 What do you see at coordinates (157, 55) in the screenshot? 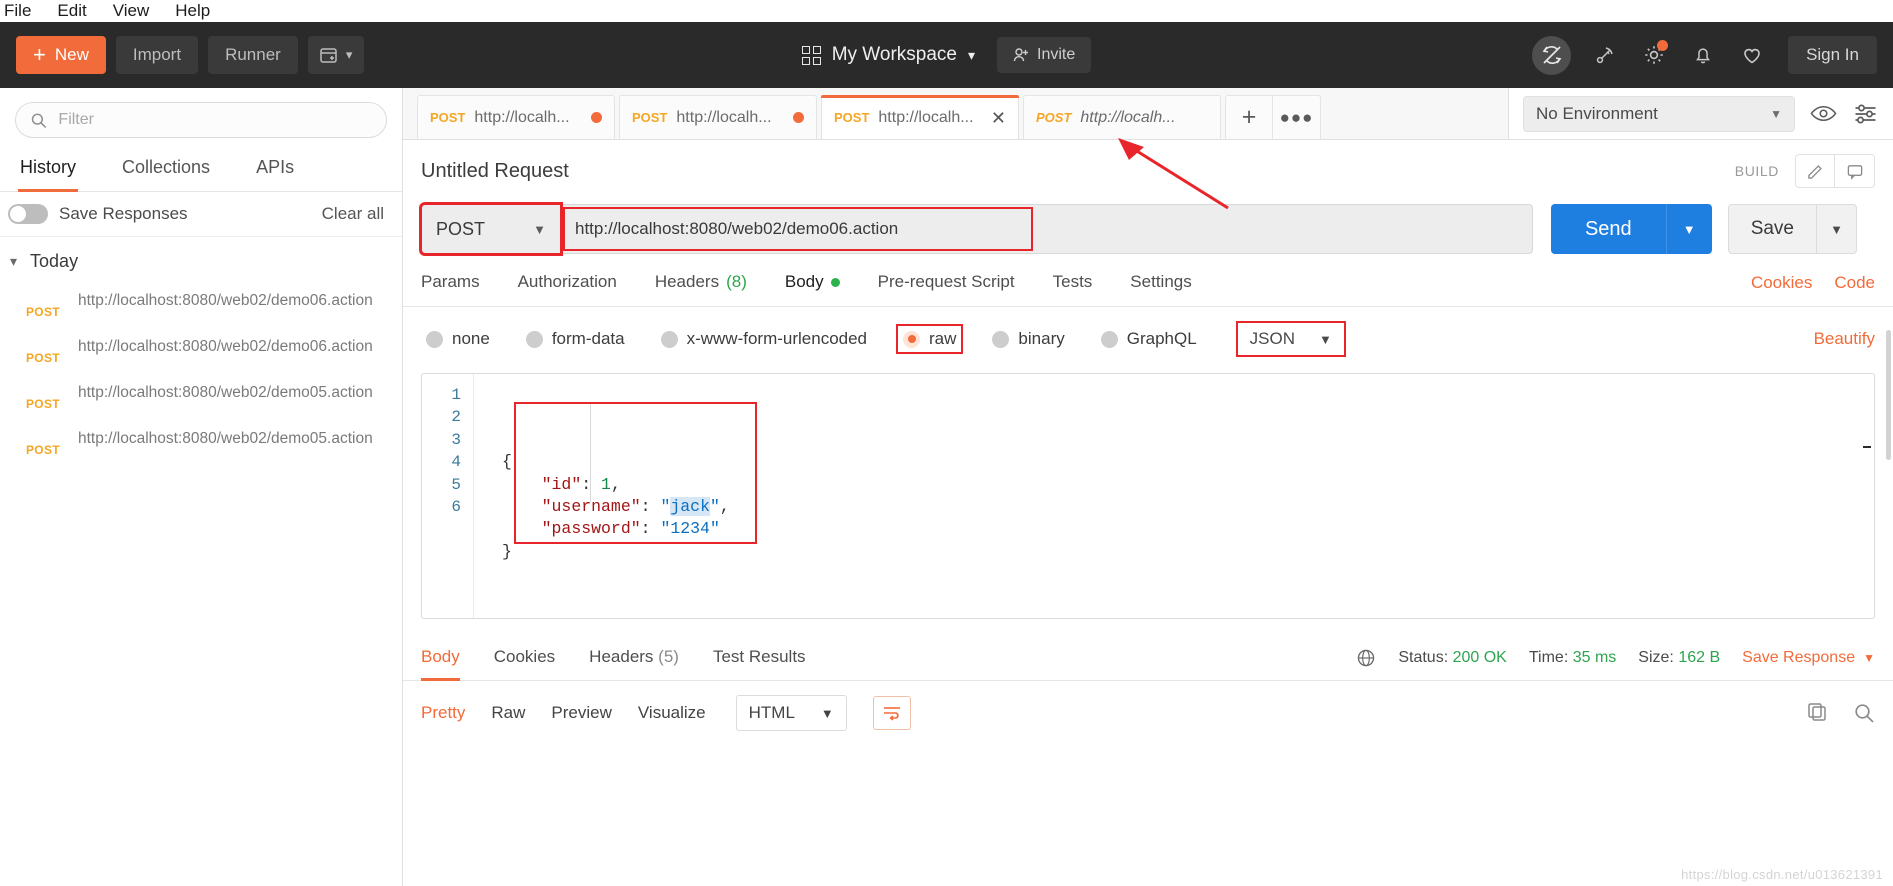
I see `import-button: Import` at bounding box center [157, 55].